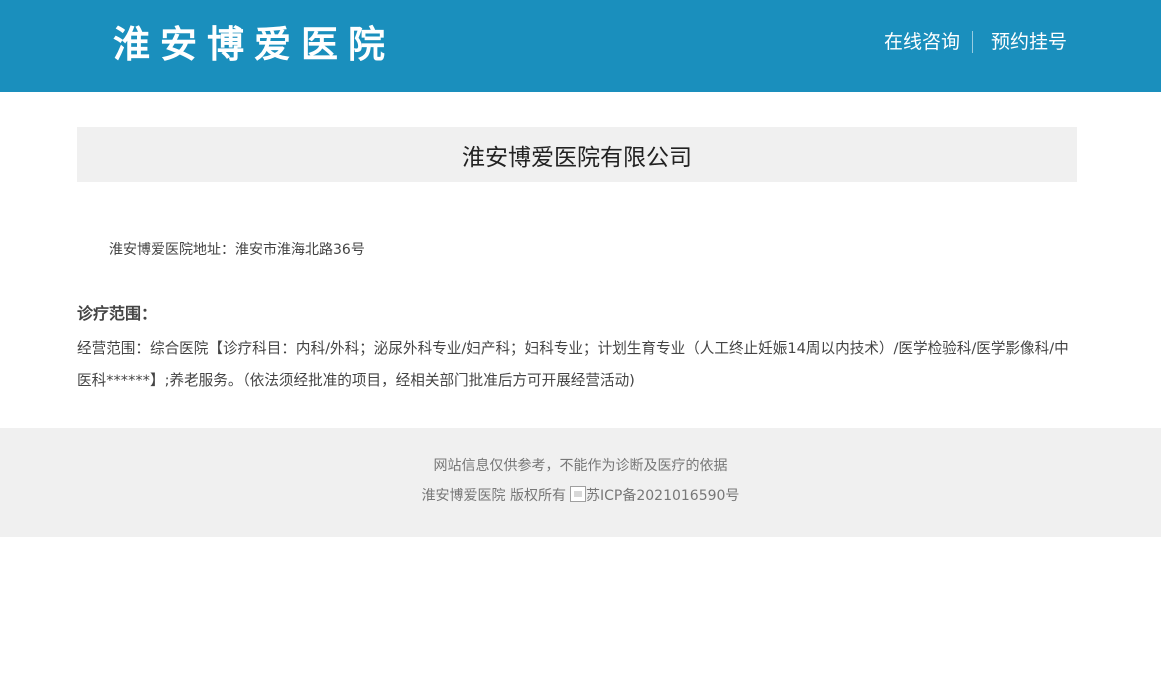 This screenshot has height=681, width=1161. What do you see at coordinates (254, 45) in the screenshot?
I see `site-logo: 淮安博爱医院` at bounding box center [254, 45].